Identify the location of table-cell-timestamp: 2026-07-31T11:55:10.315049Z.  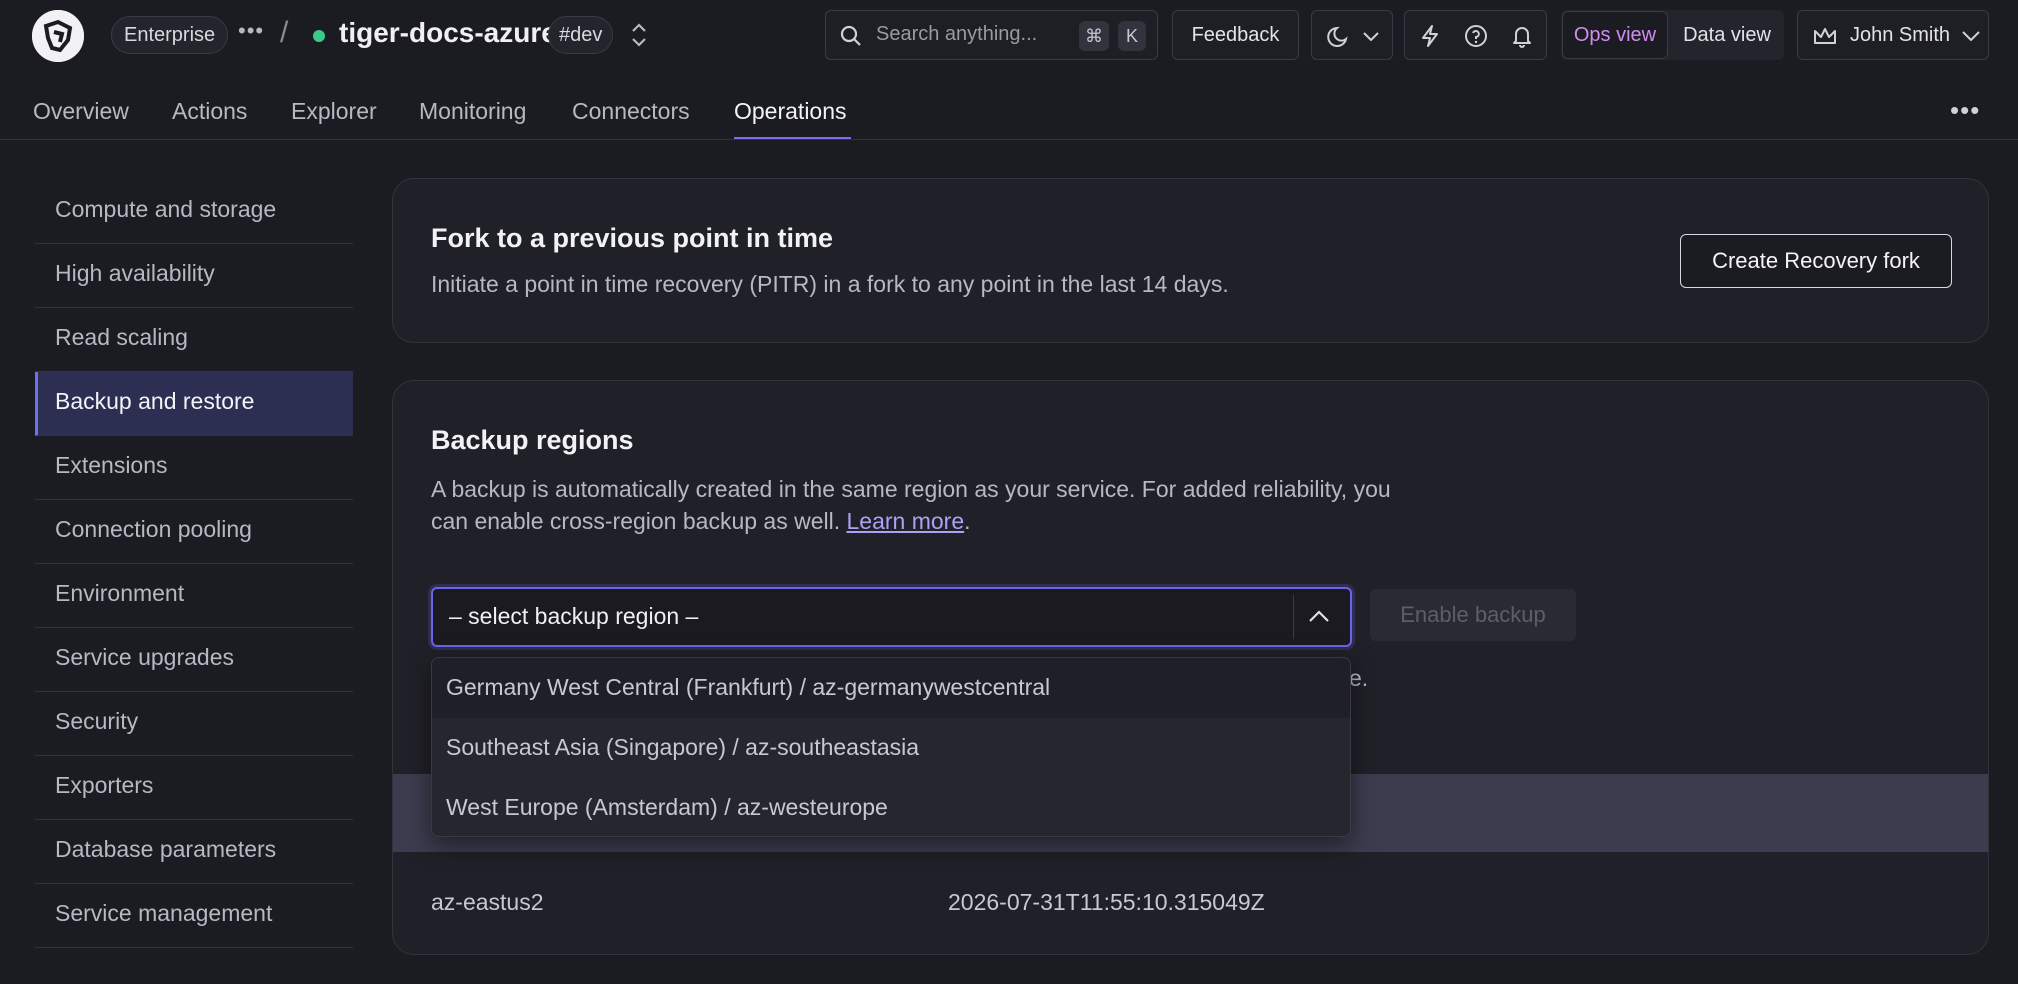
(1106, 902).